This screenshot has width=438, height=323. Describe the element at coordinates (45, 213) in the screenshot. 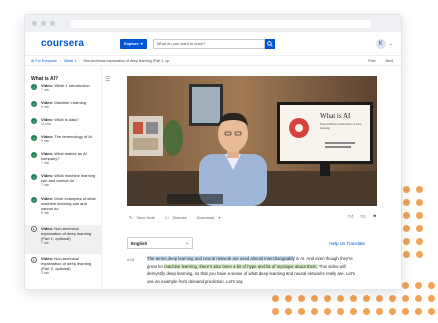

I see `sidebar-item-duration: 8 min` at that location.